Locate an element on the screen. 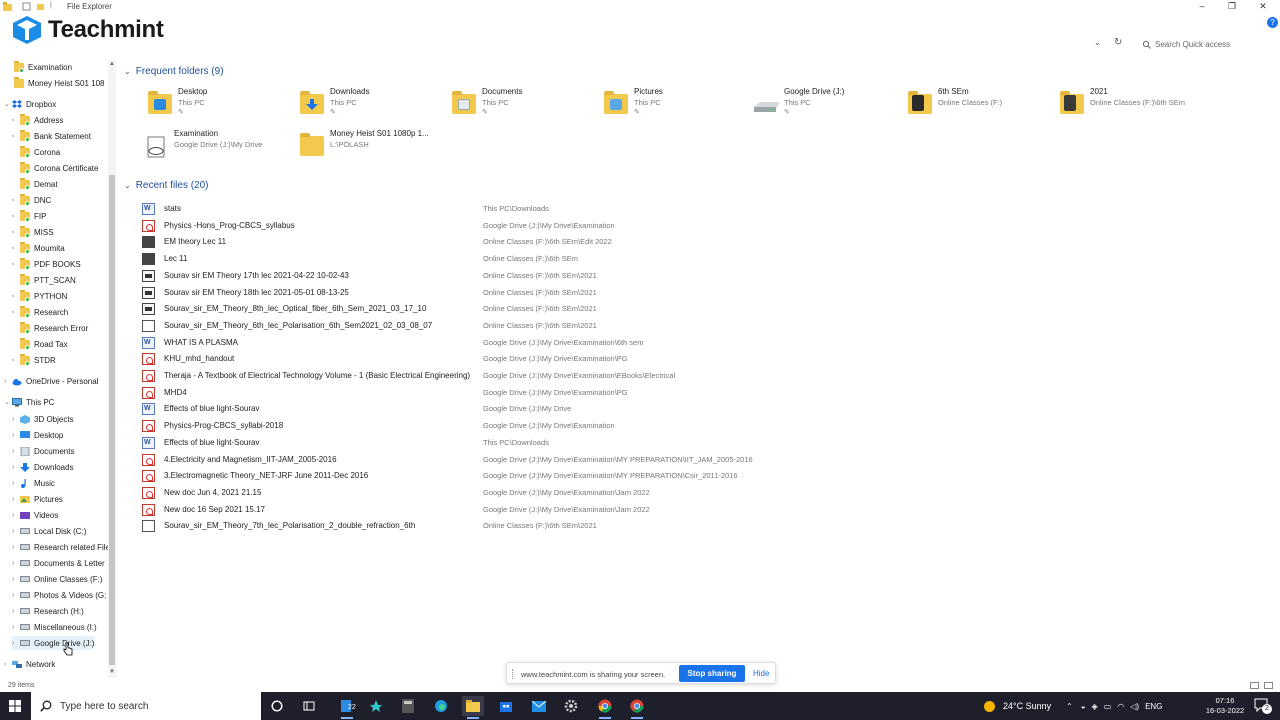 This screenshot has width=1280, height=720. nav-item-dropbox: ⌄ Dropbox is located at coordinates (30, 104).